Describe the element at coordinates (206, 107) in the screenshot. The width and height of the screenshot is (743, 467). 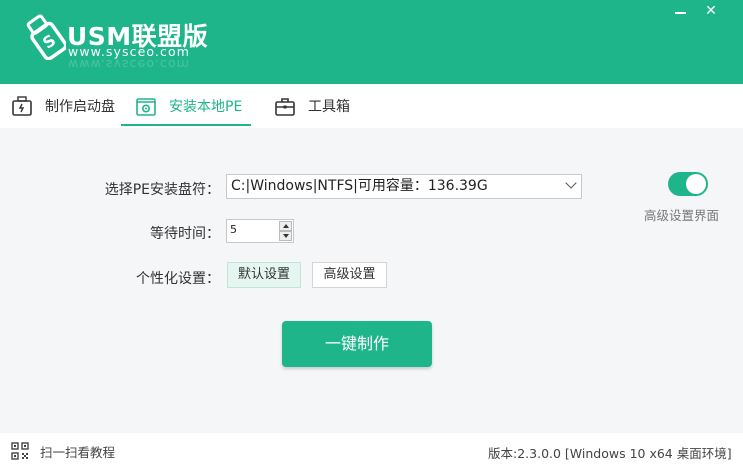
I see `tab-label: 安装本地PE` at that location.